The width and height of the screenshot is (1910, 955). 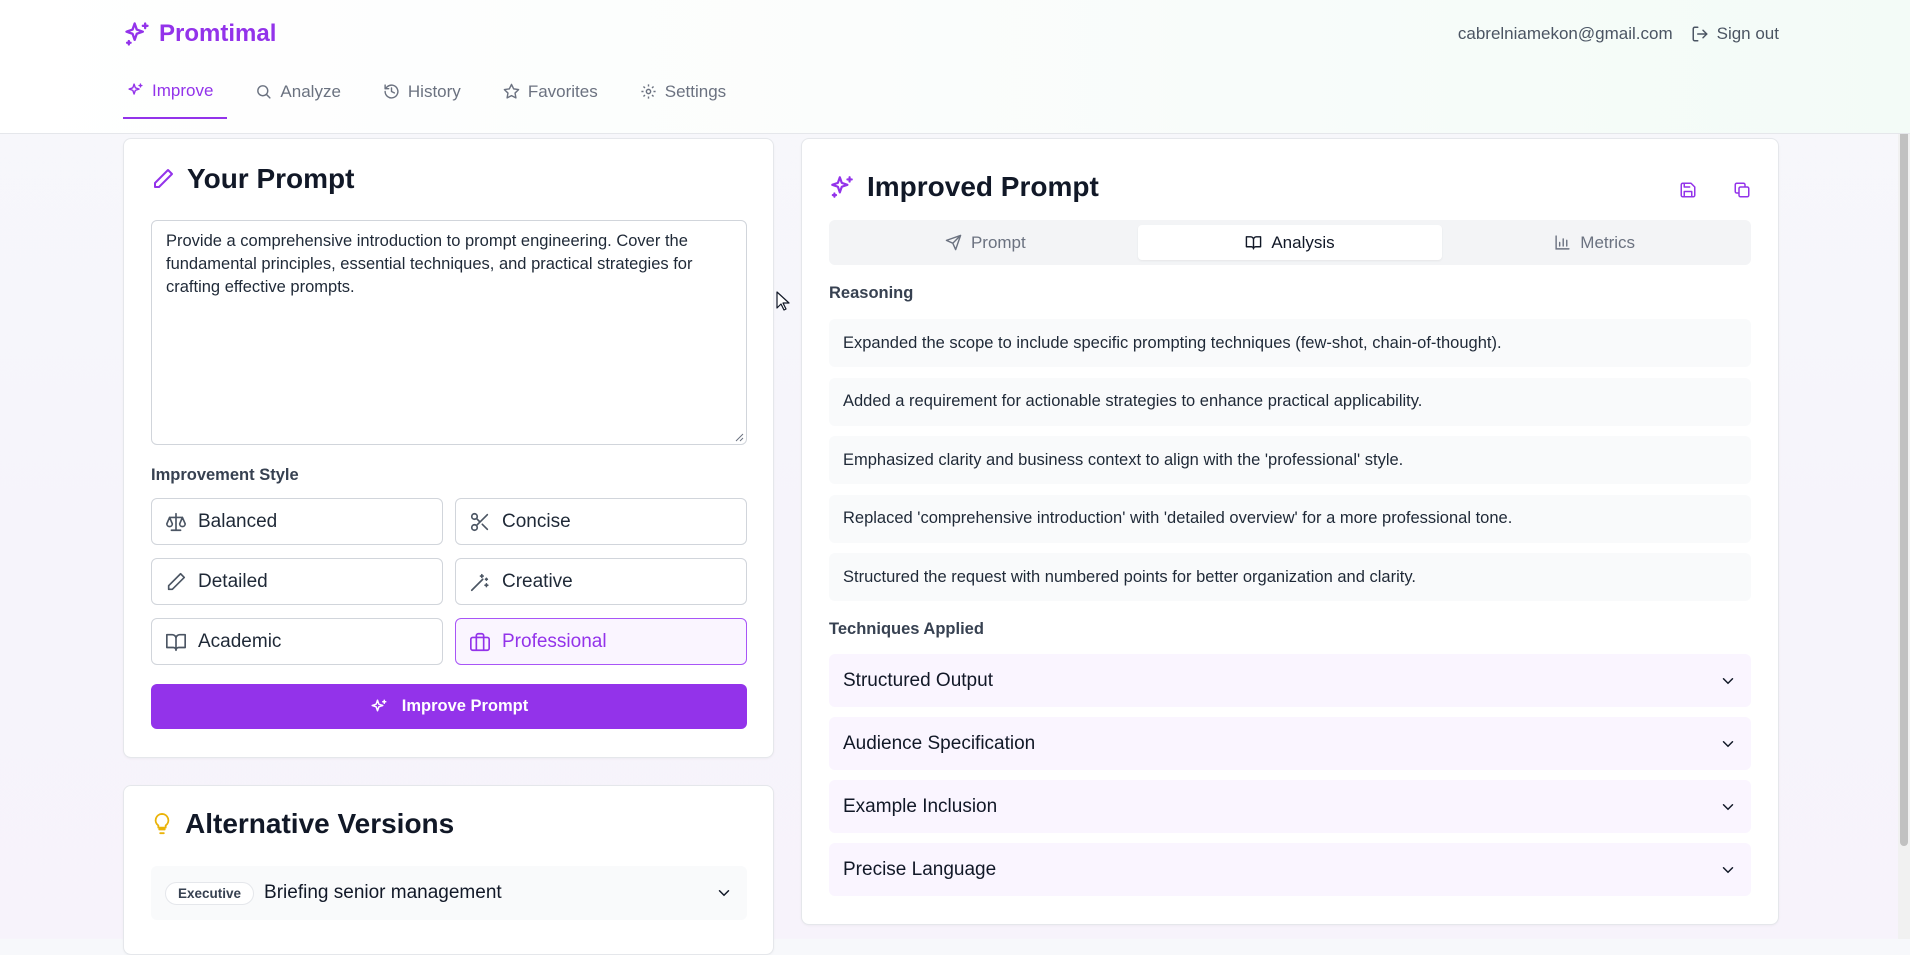 What do you see at coordinates (183, 90) in the screenshot?
I see `nav-tab-label: Improve` at bounding box center [183, 90].